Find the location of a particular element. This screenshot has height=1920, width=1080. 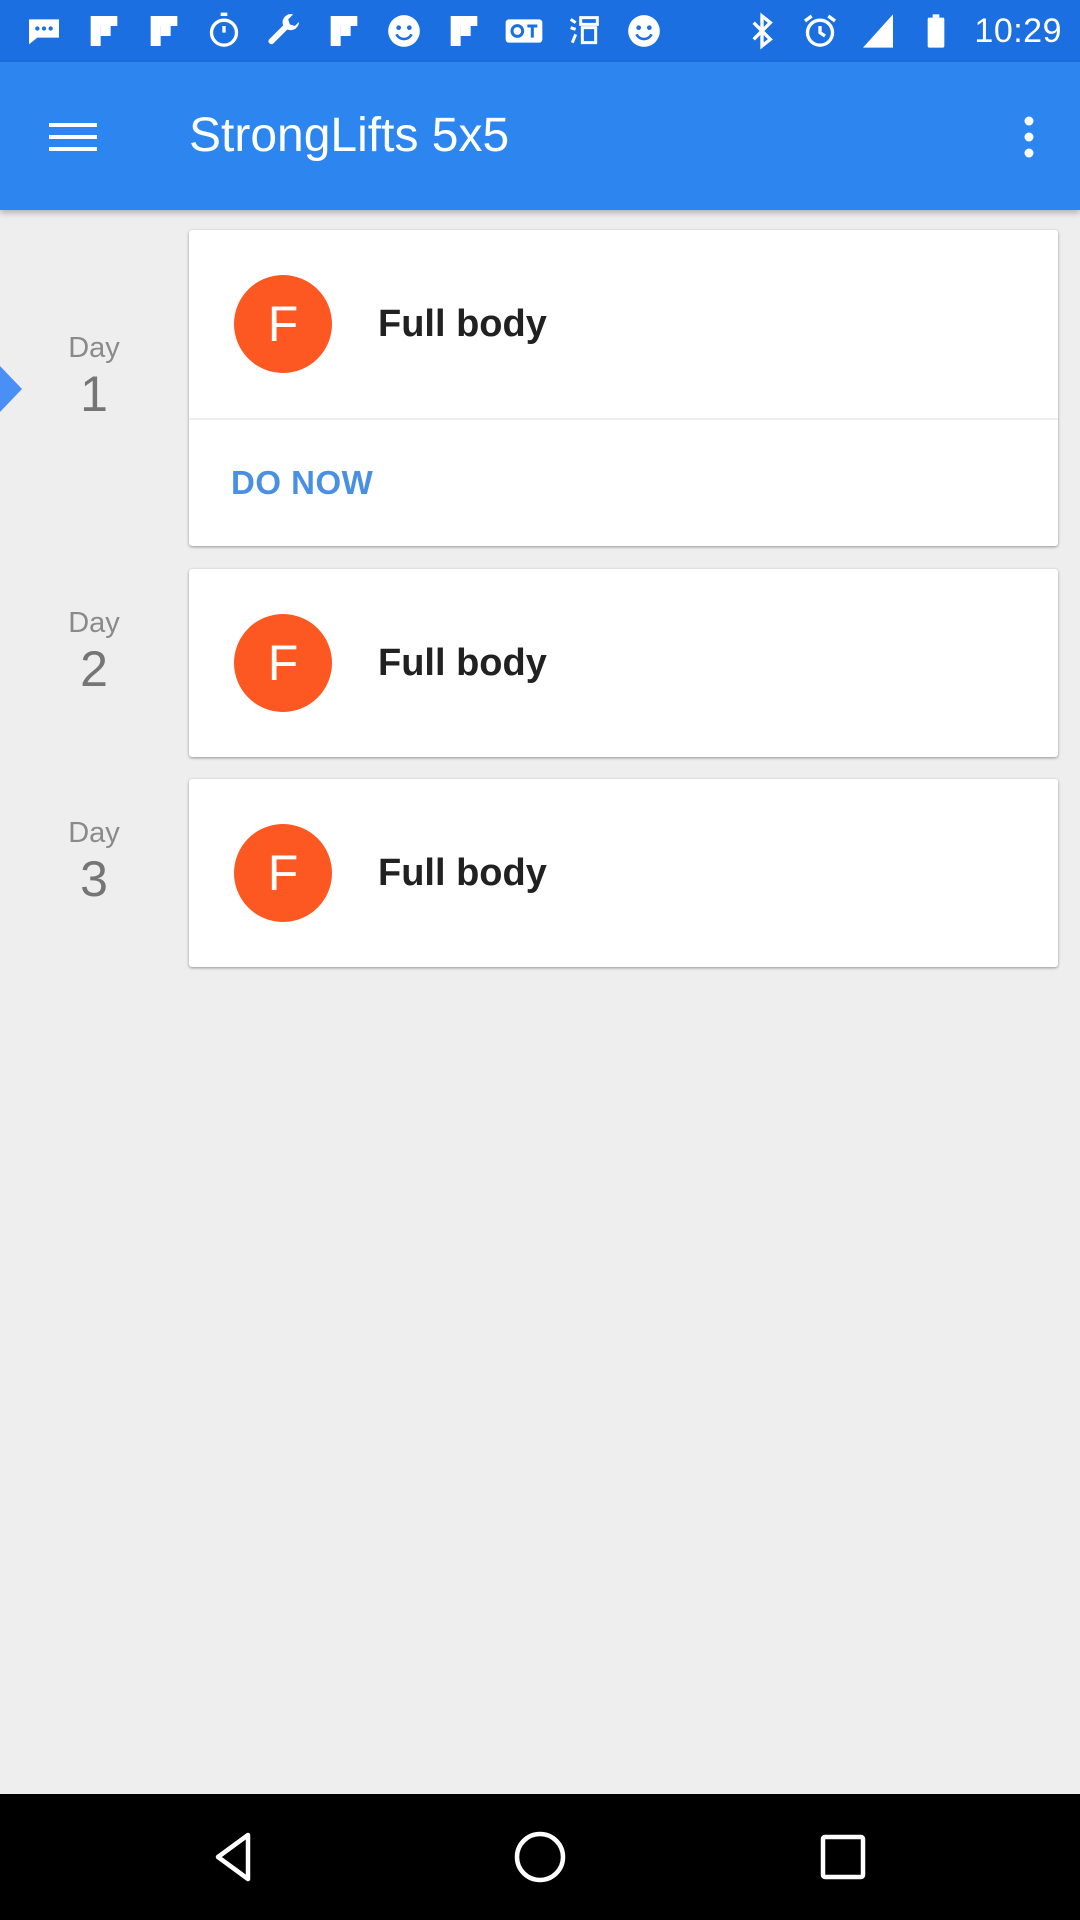

app-icon is located at coordinates (584, 31).